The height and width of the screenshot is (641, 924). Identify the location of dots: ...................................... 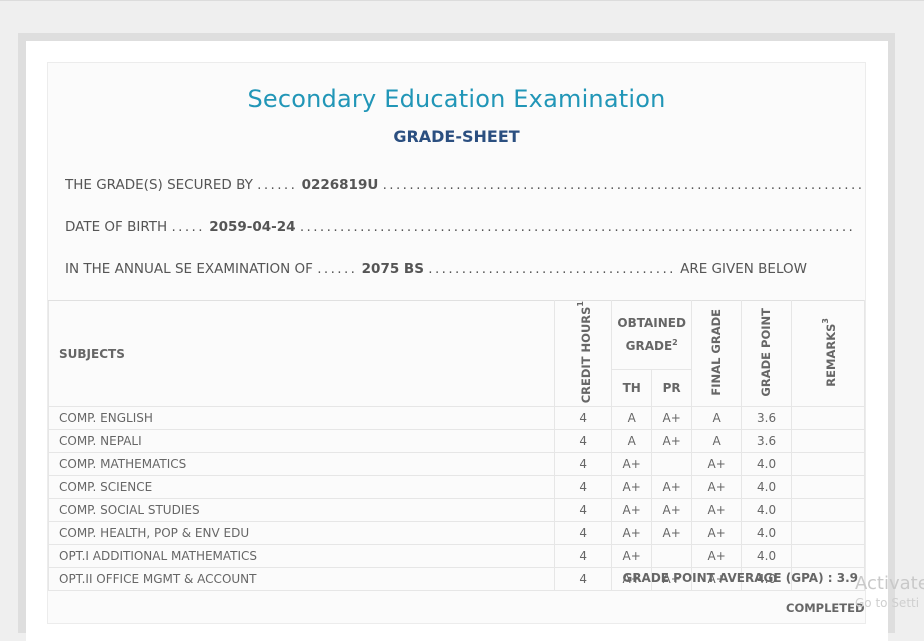
(552, 269).